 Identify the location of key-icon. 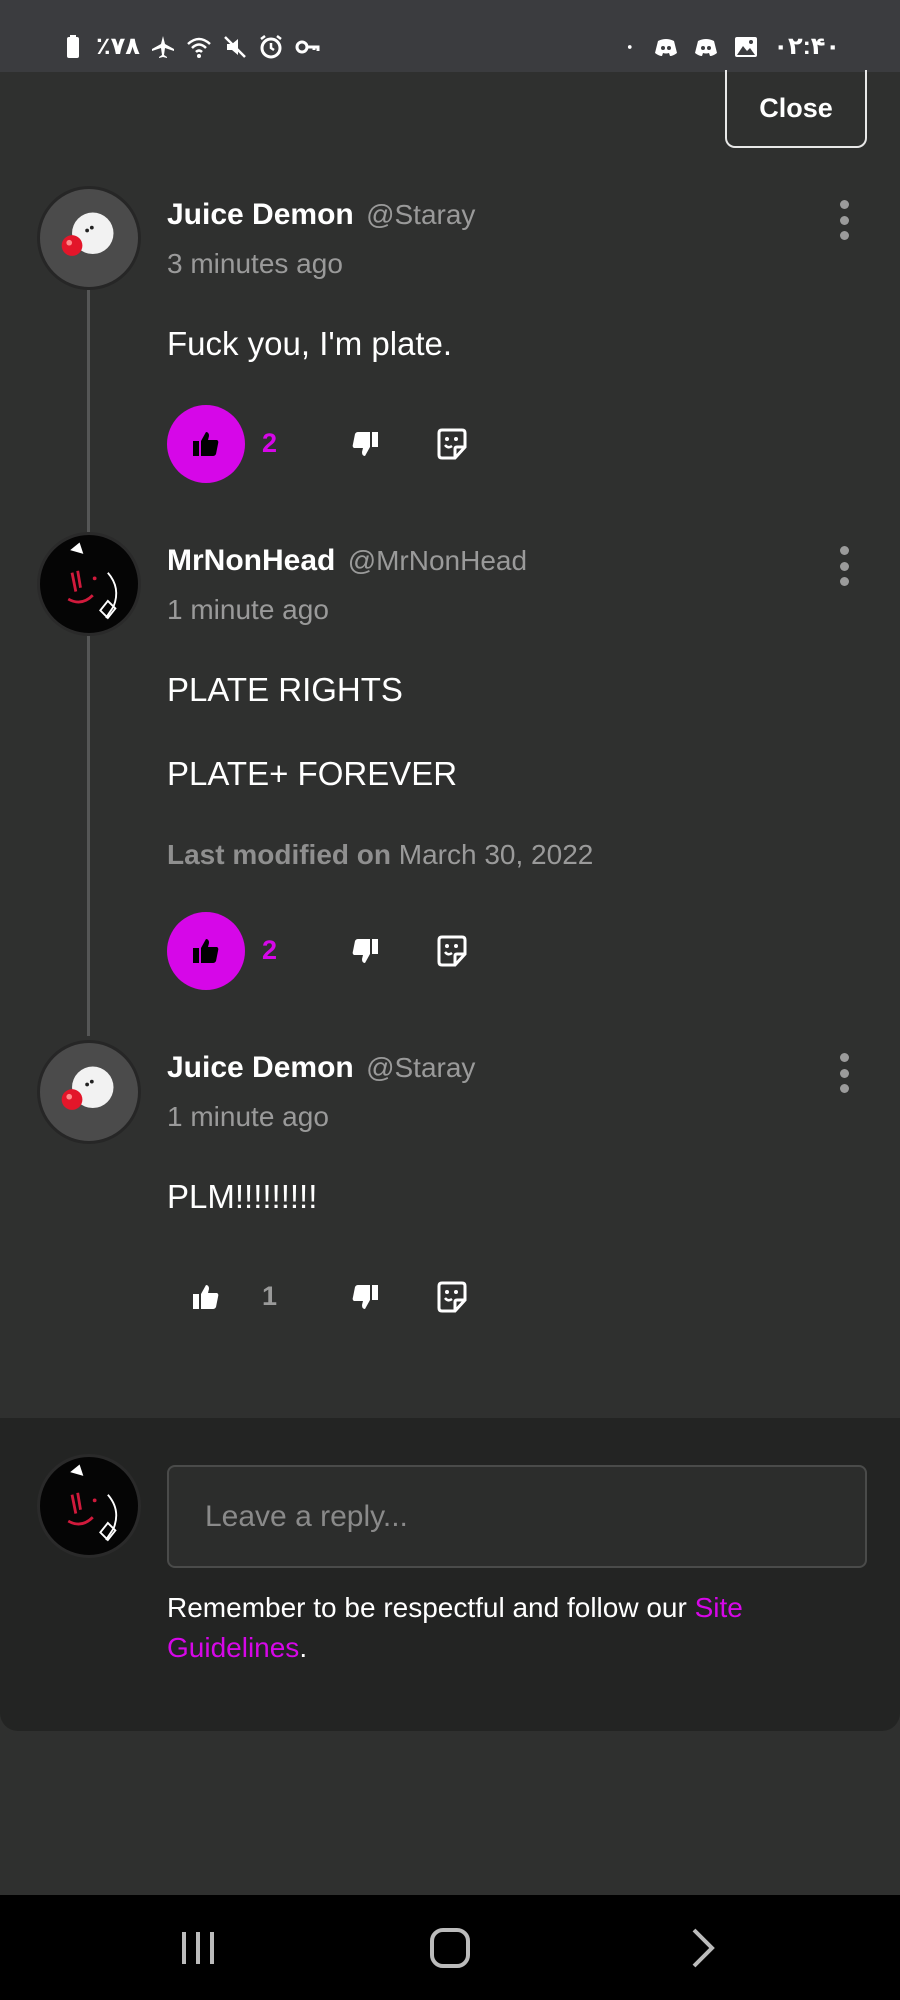
(307, 46).